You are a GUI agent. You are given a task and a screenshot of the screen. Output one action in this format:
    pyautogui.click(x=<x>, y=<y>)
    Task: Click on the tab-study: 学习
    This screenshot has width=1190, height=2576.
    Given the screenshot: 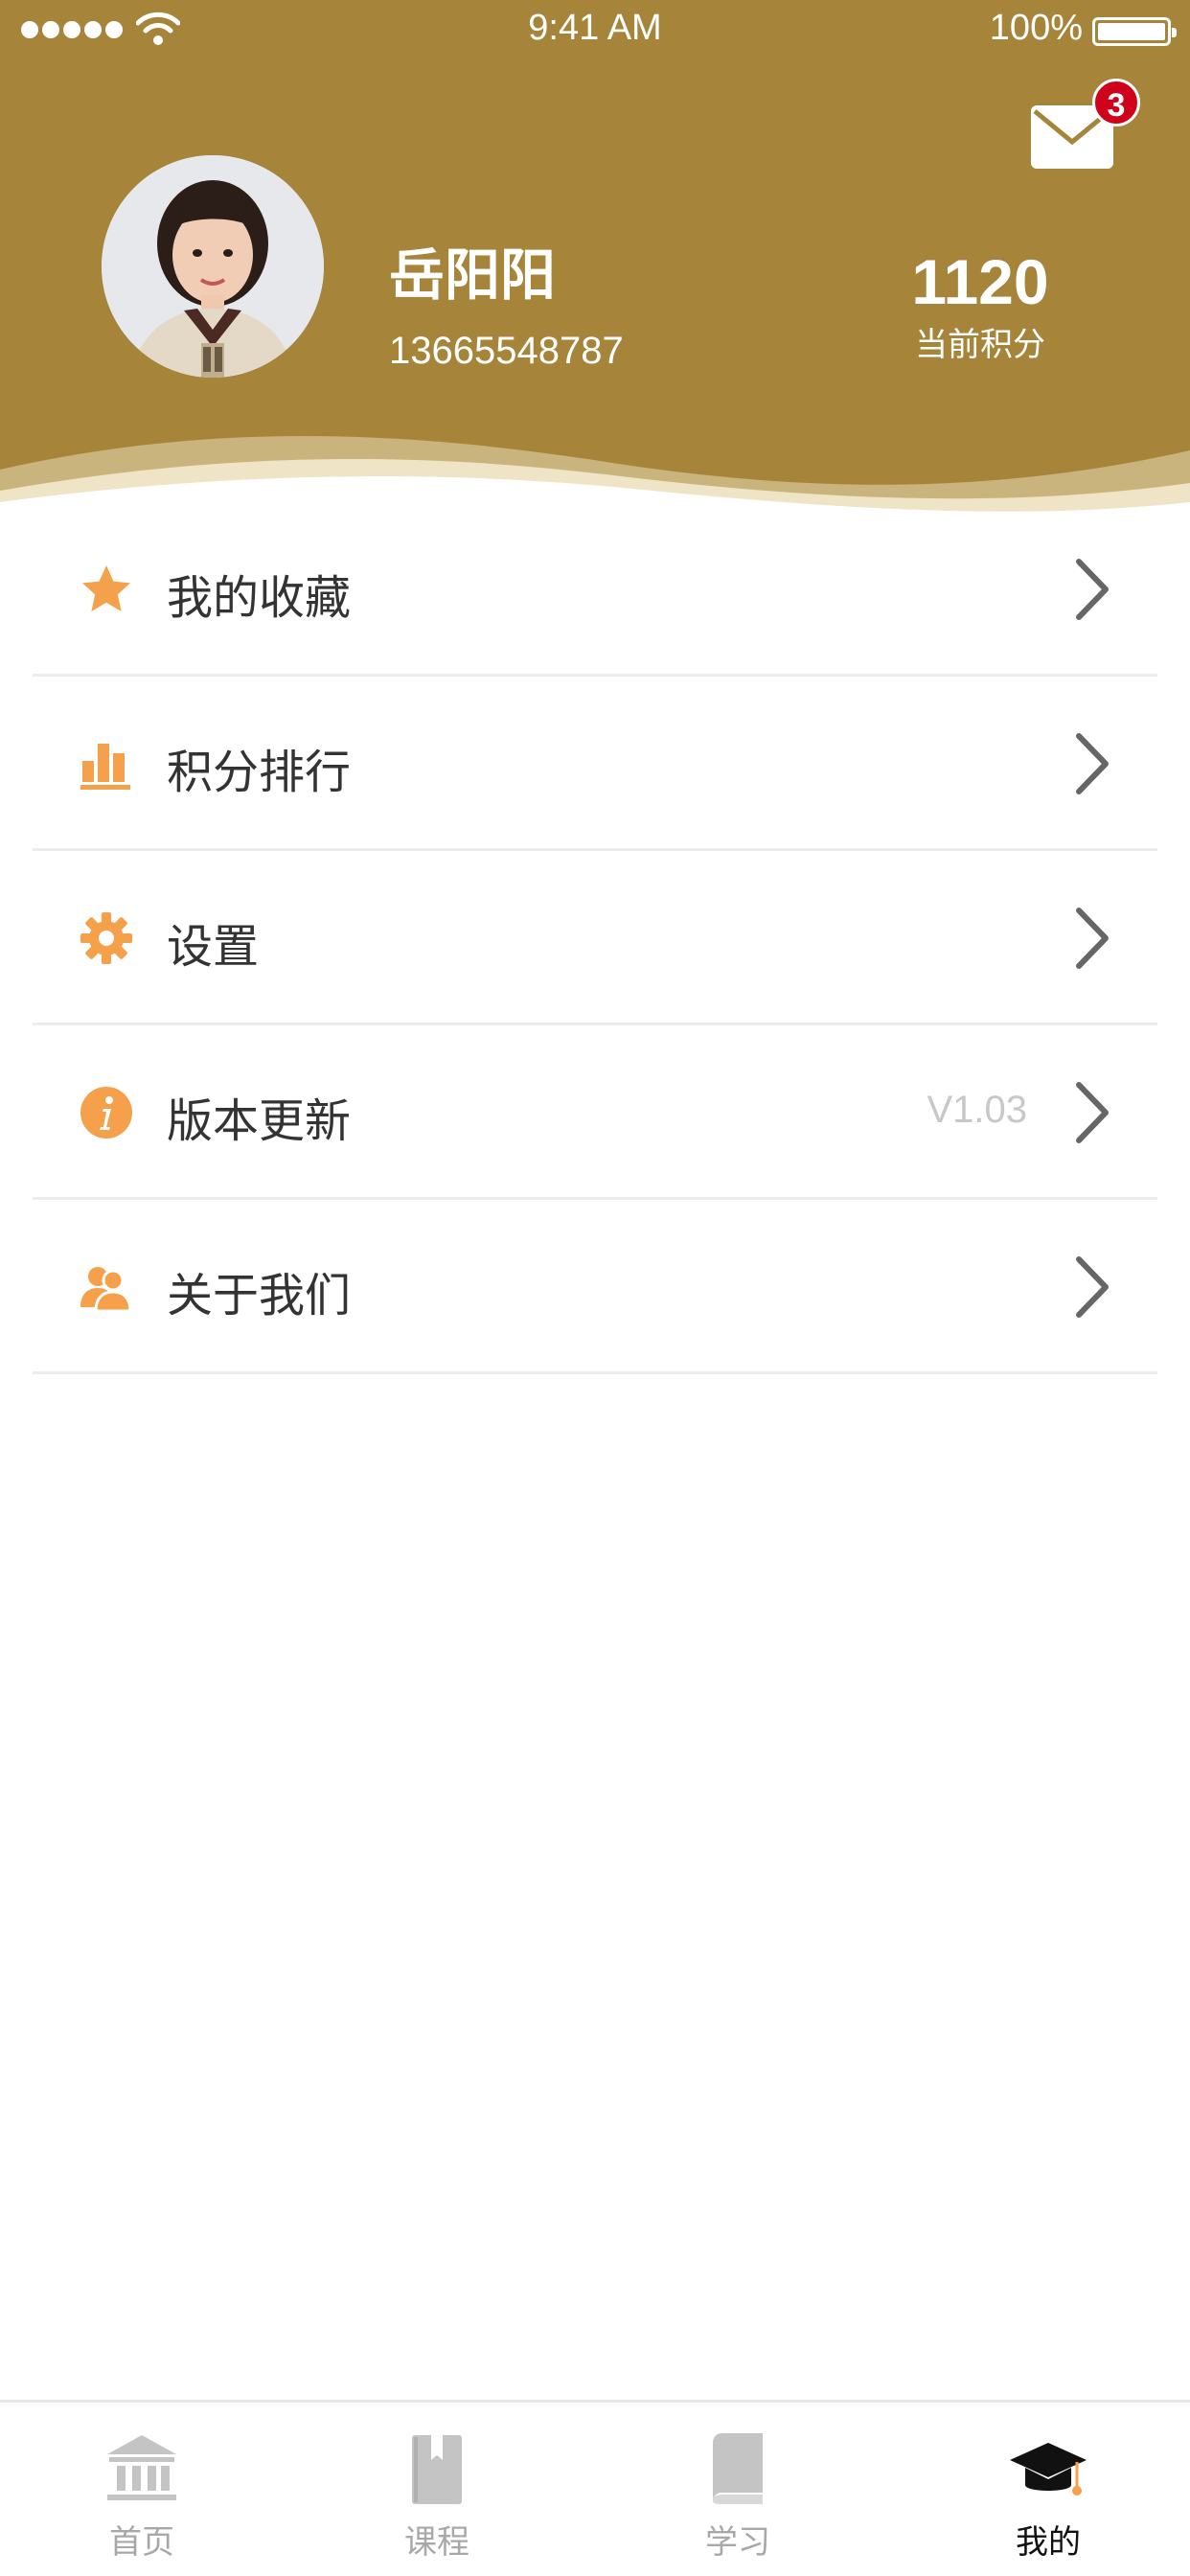 What is the action you would take?
    pyautogui.click(x=738, y=2489)
    